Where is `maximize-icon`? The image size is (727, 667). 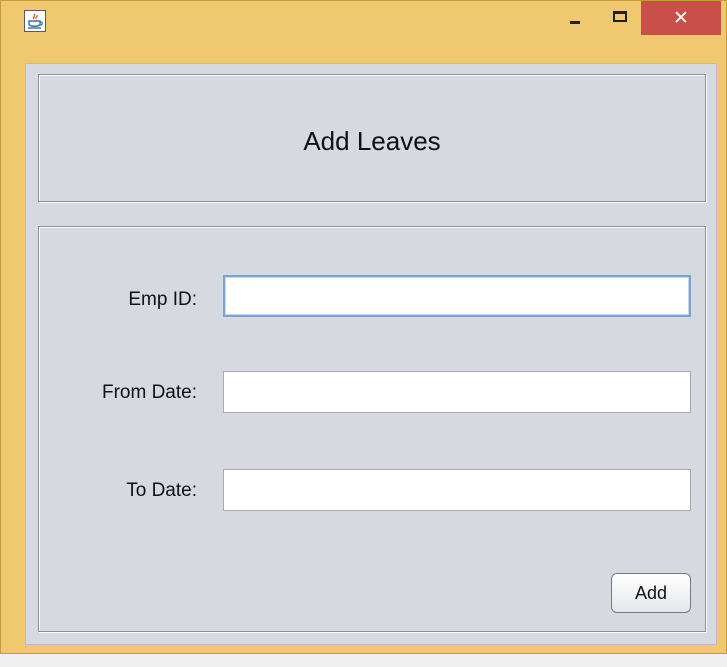
maximize-icon is located at coordinates (620, 16).